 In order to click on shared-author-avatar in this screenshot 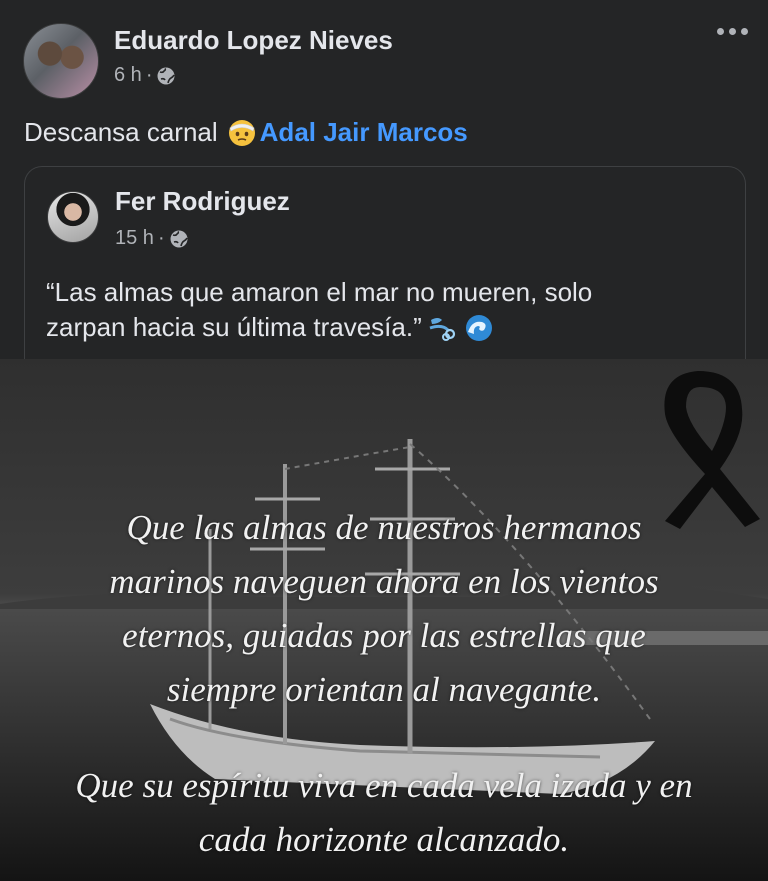, I will do `click(73, 217)`.